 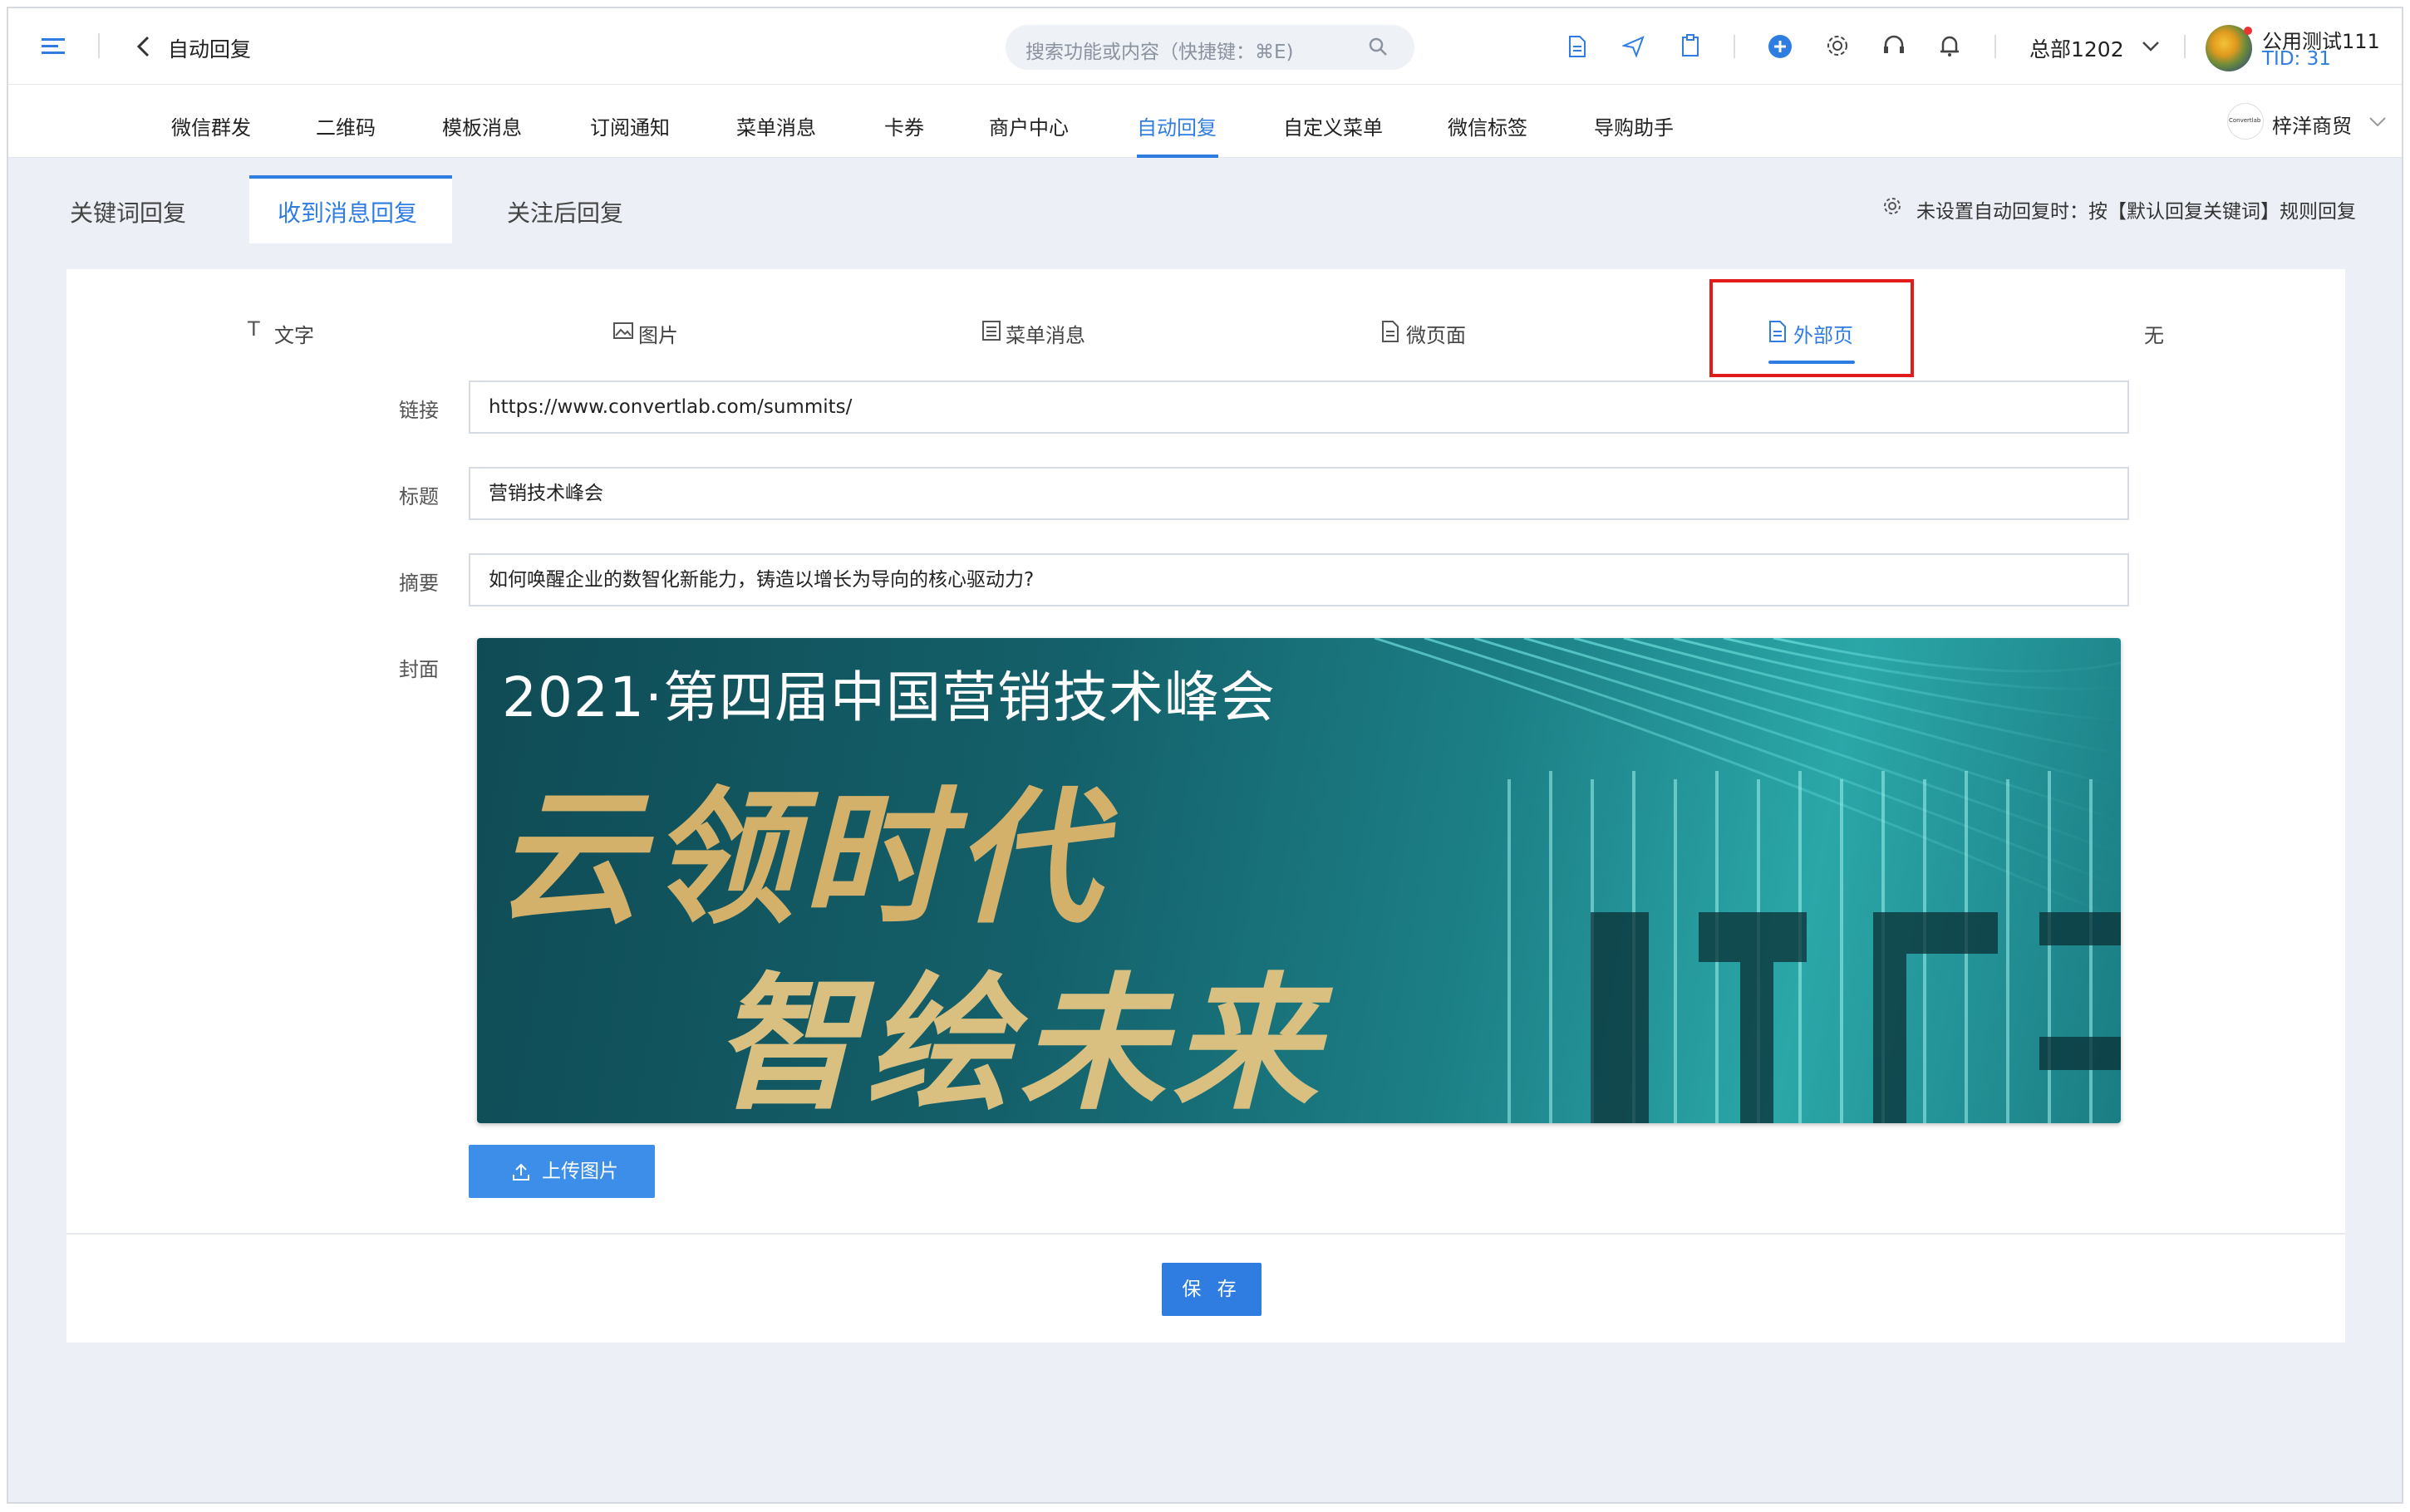 What do you see at coordinates (1811, 328) in the screenshot?
I see `highlight-box` at bounding box center [1811, 328].